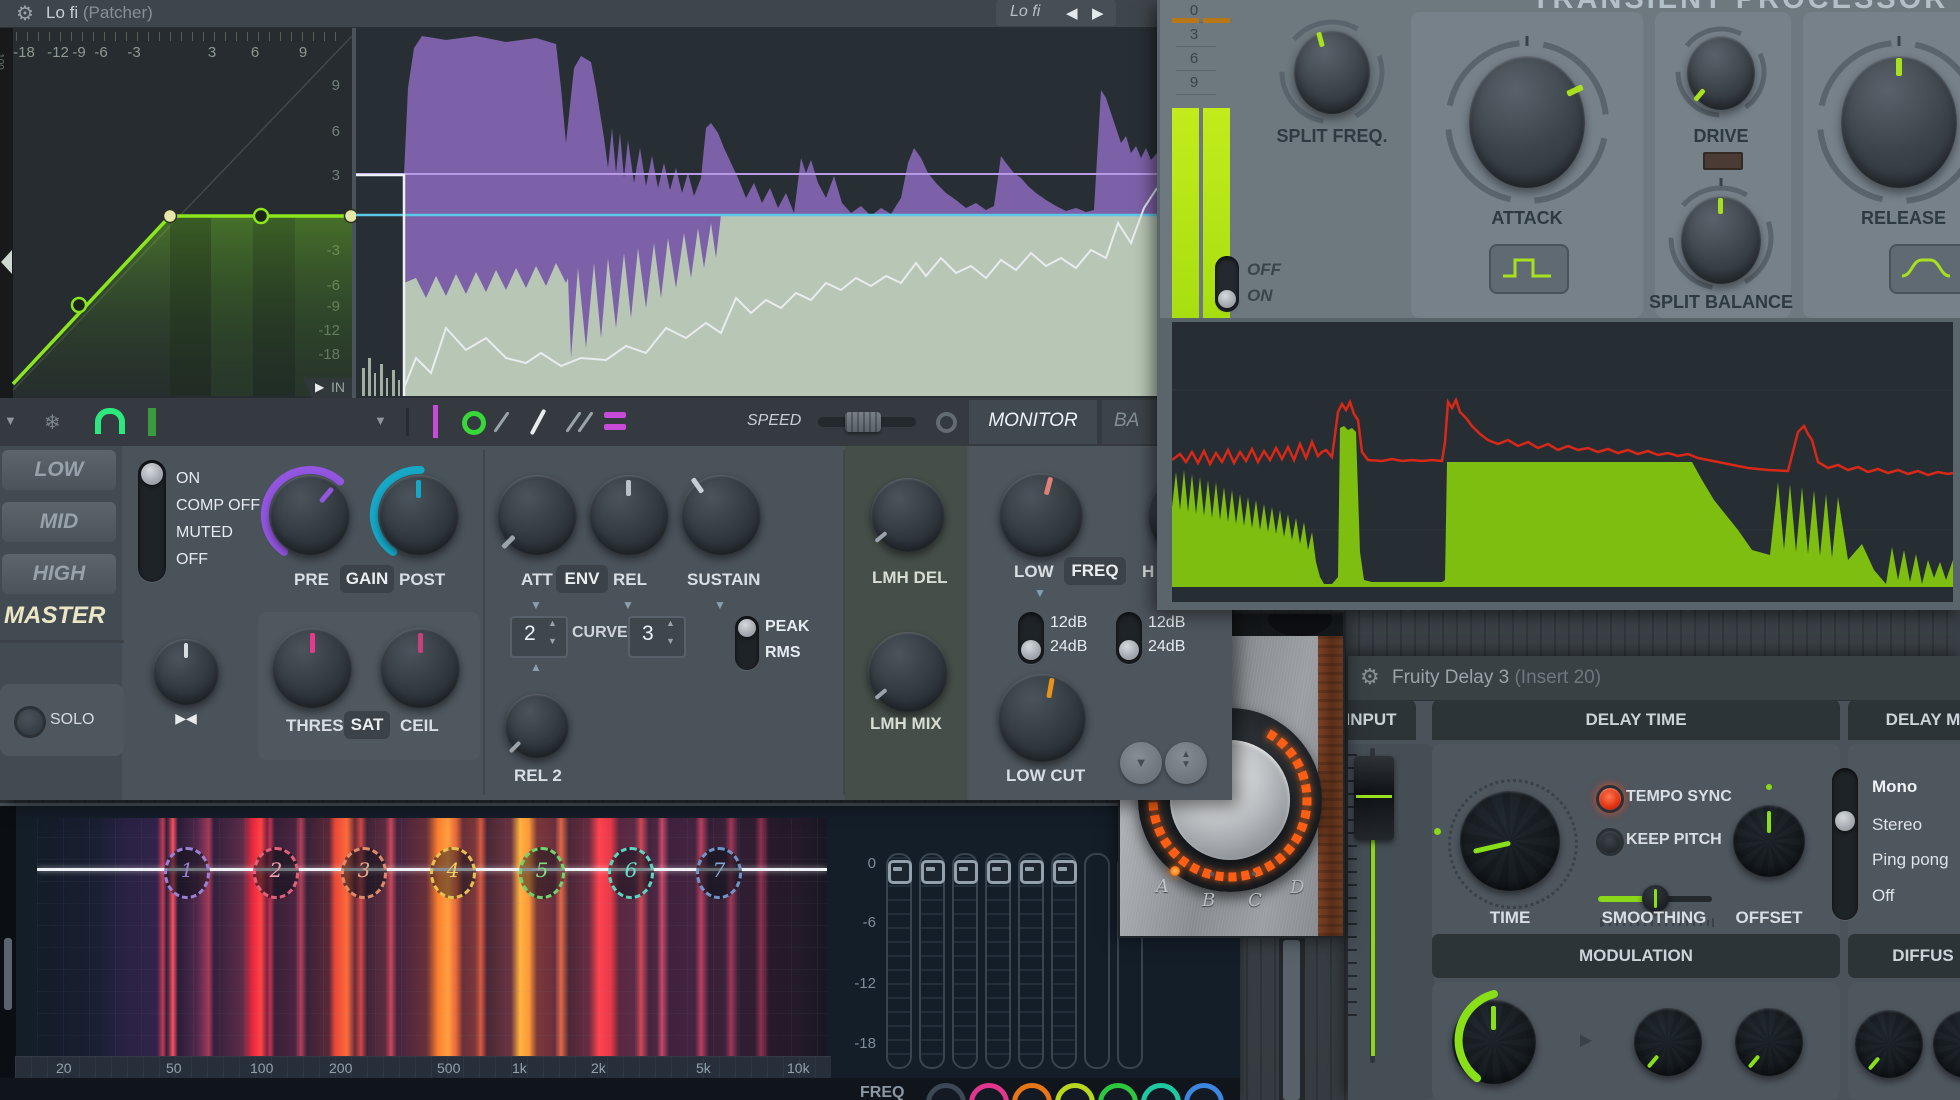  What do you see at coordinates (310, 515) in the screenshot?
I see `pre-knob` at bounding box center [310, 515].